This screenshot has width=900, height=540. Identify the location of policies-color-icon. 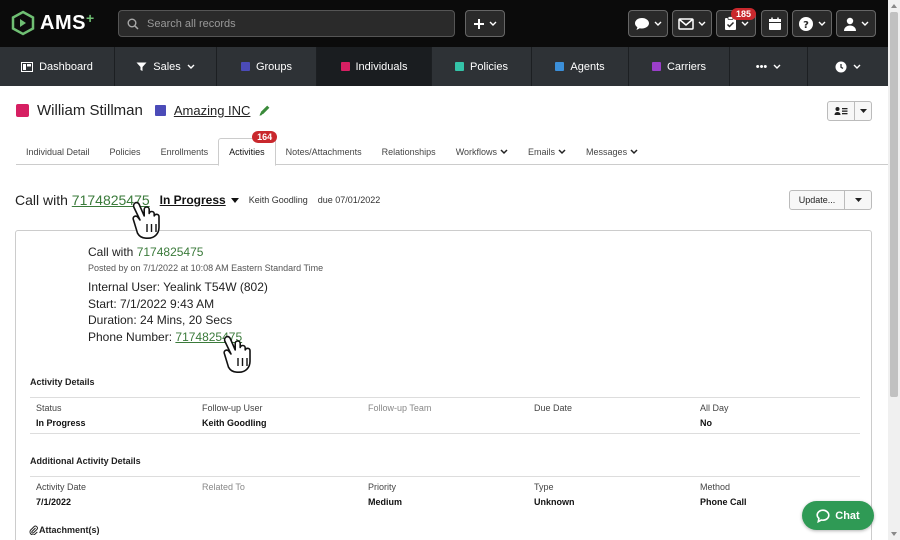
(460, 66).